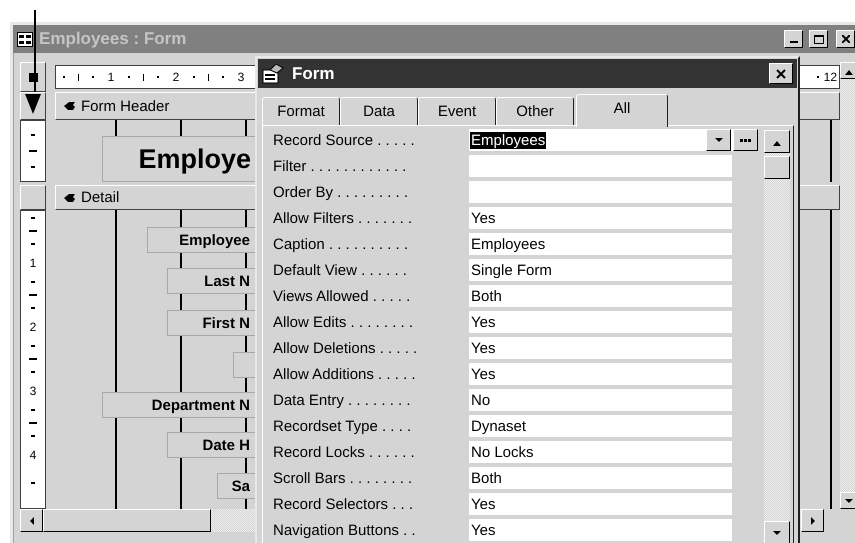  Describe the element at coordinates (314, 74) in the screenshot. I see `dialog-title: Form` at that location.